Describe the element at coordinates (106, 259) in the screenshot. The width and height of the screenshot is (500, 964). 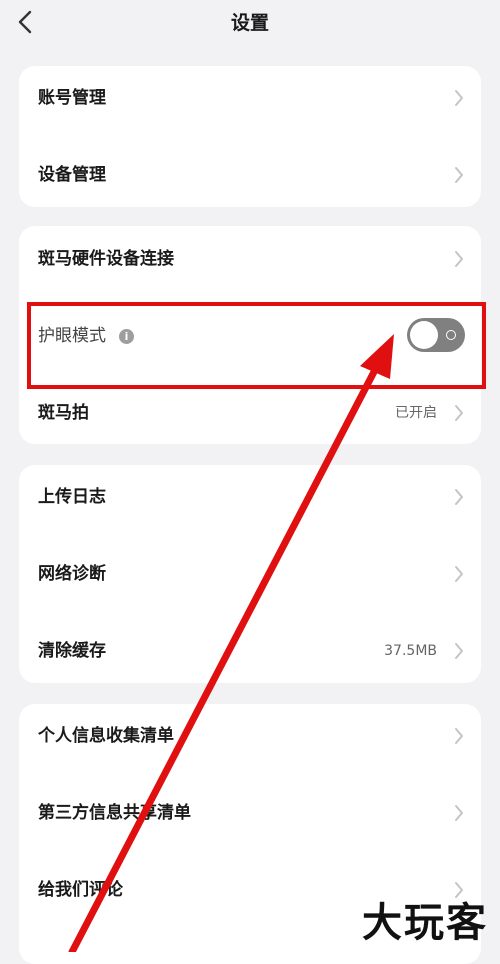
I see `row-label: 斑马硬件设备连接` at that location.